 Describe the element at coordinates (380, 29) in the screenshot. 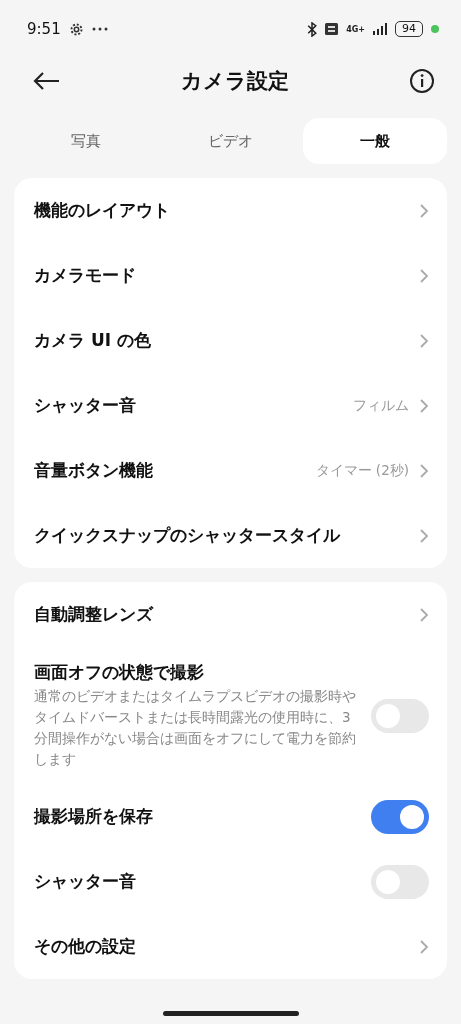

I see `signal-icon` at that location.